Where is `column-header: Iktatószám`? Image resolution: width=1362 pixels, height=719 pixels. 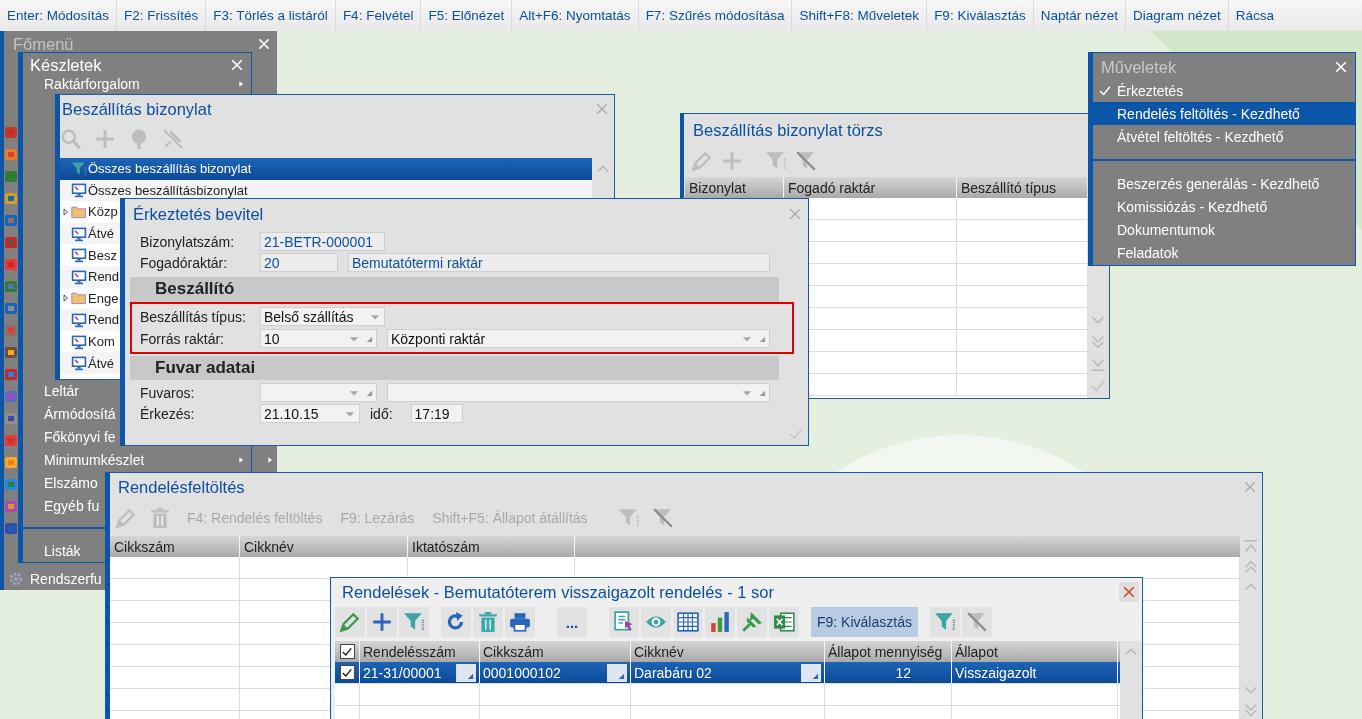
column-header: Iktatószám is located at coordinates (491, 546).